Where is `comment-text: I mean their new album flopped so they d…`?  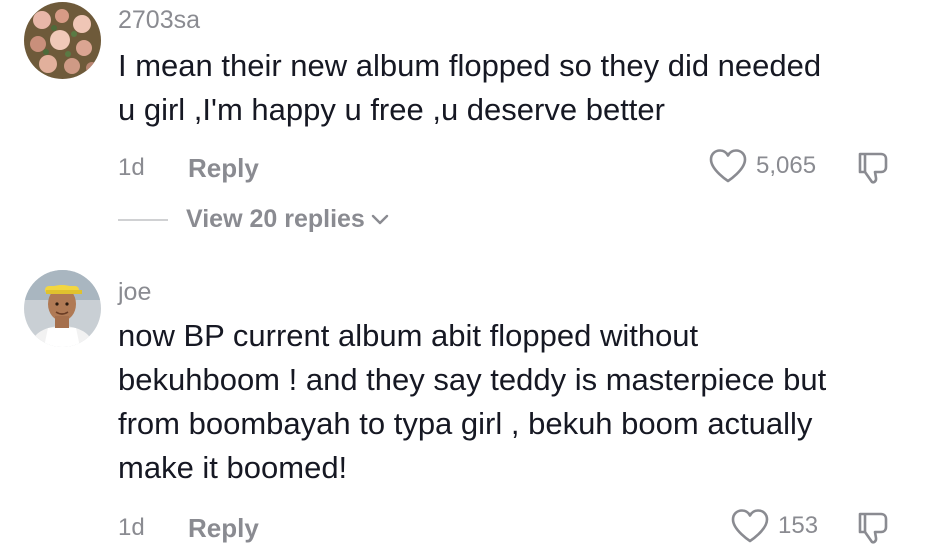
comment-text: I mean their new album flopped so they d… is located at coordinates (513, 88).